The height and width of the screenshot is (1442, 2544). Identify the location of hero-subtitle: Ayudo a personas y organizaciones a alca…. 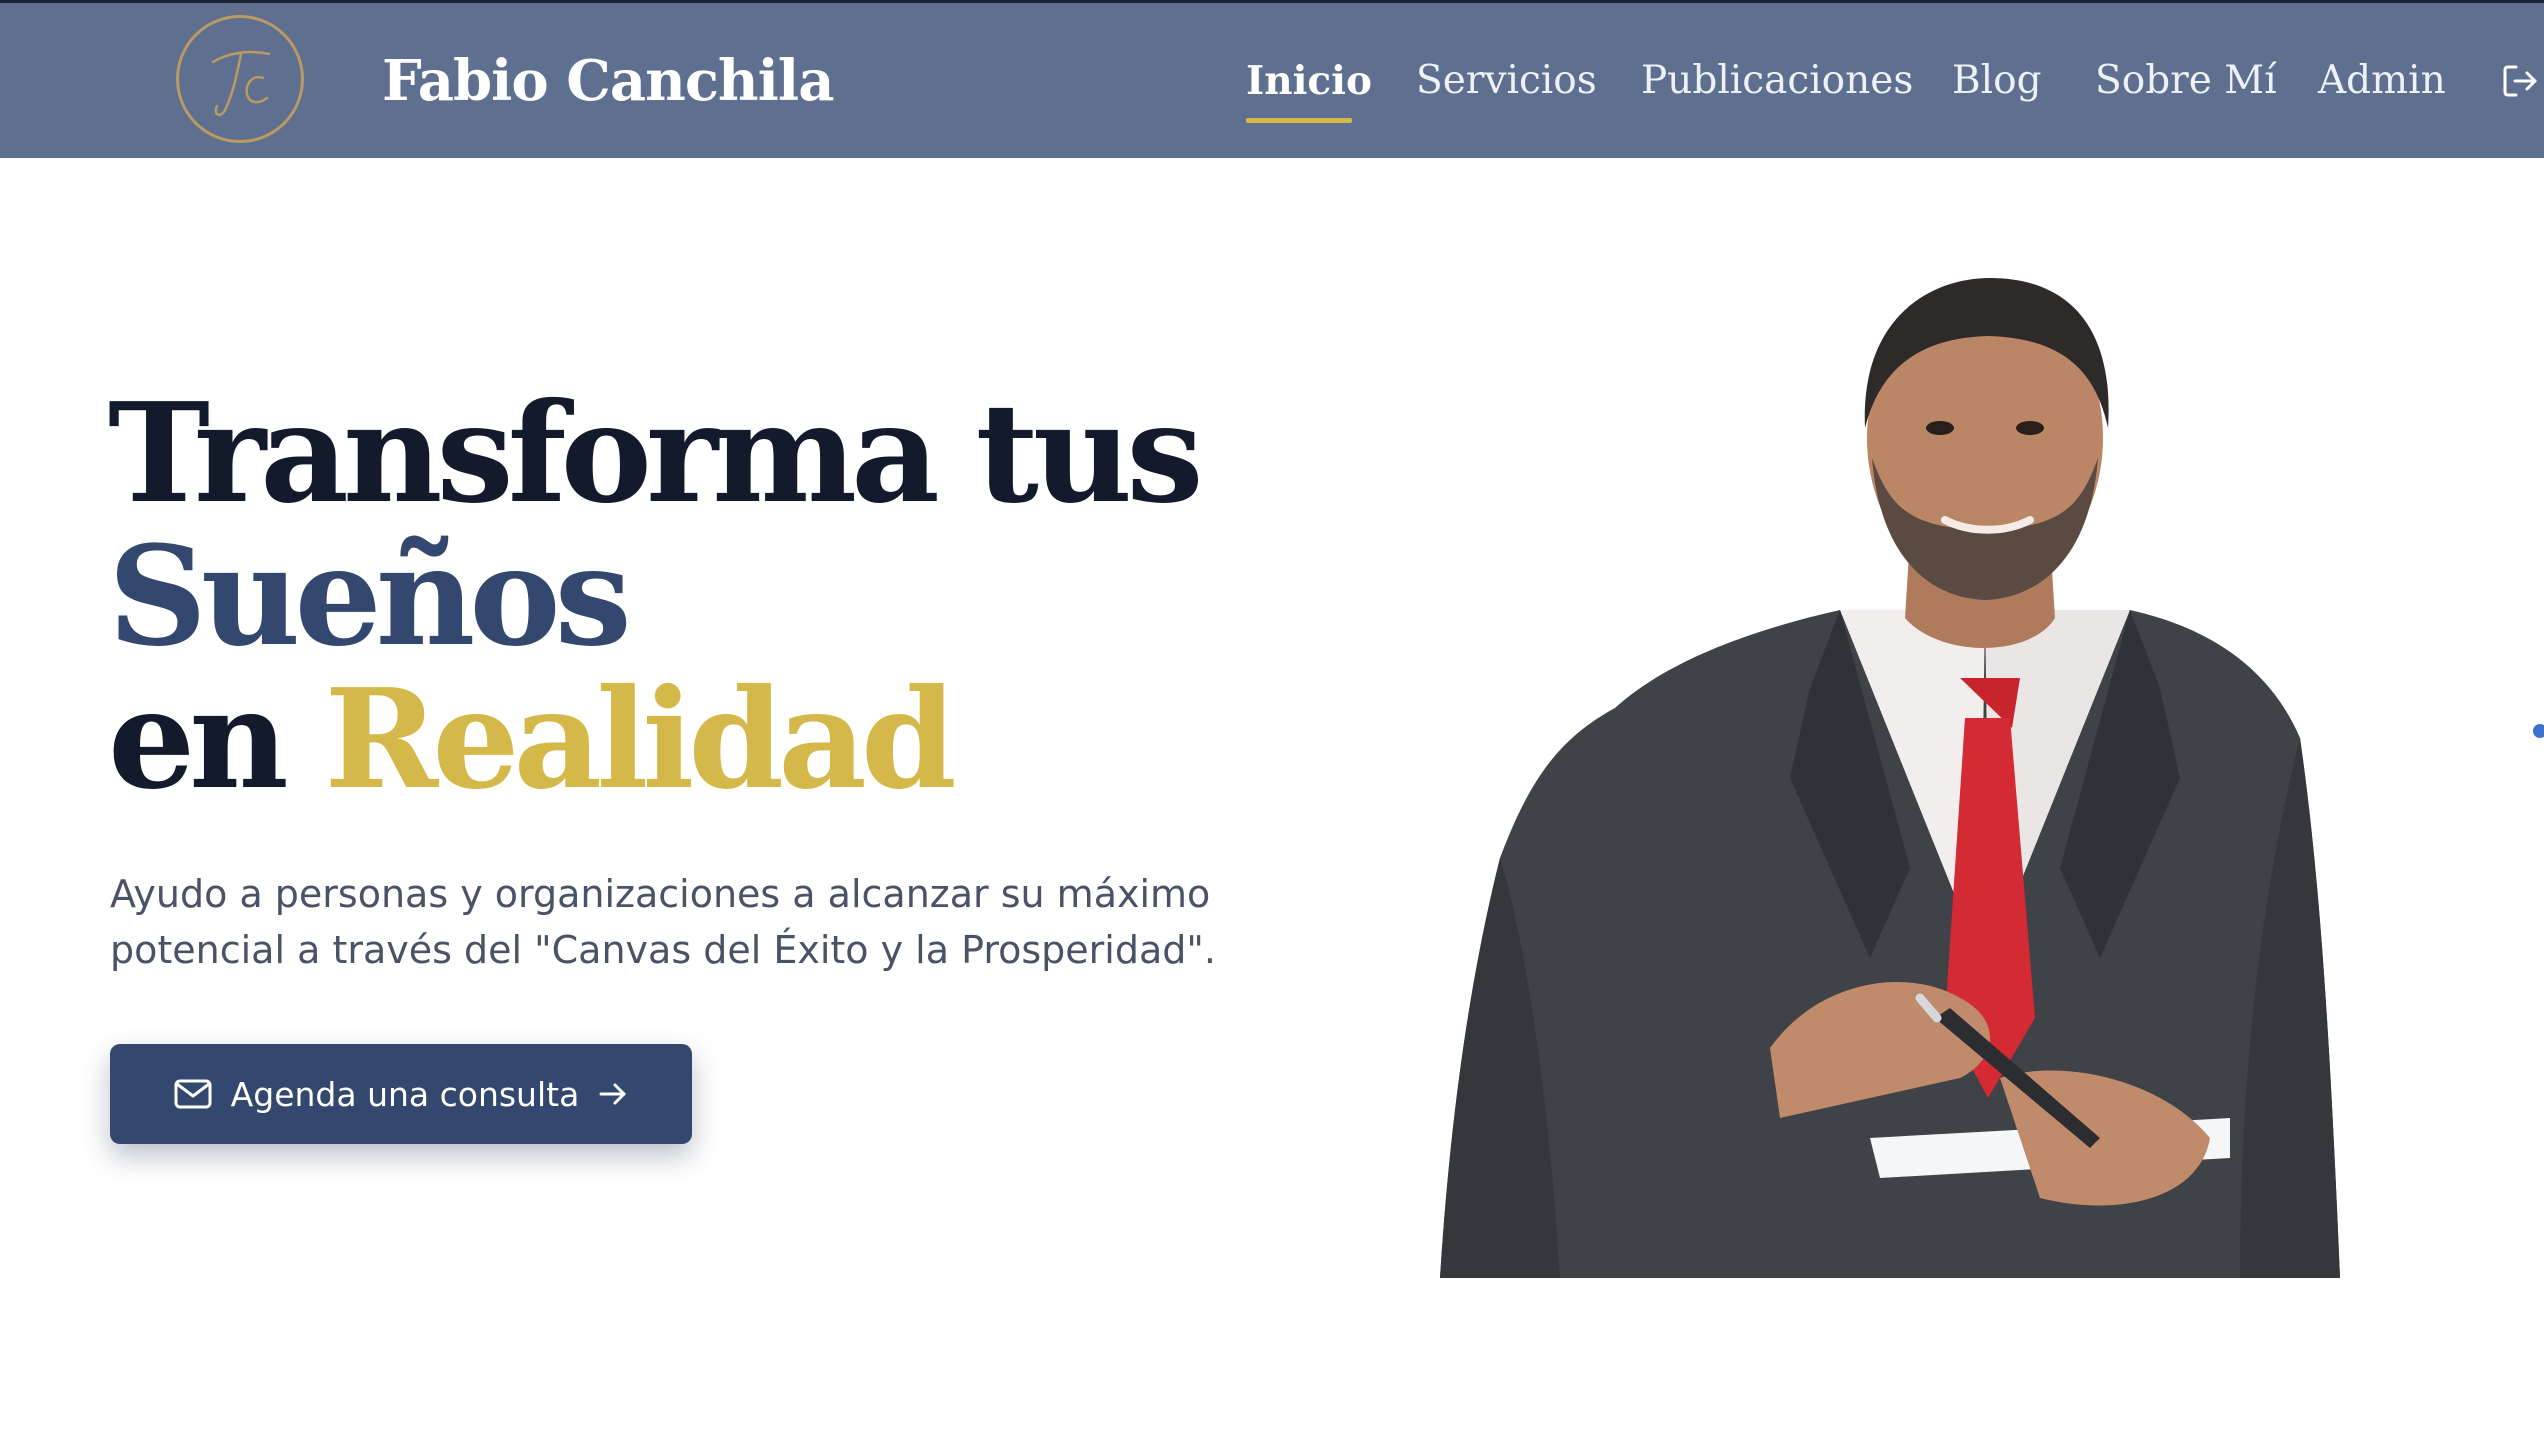
(730, 922).